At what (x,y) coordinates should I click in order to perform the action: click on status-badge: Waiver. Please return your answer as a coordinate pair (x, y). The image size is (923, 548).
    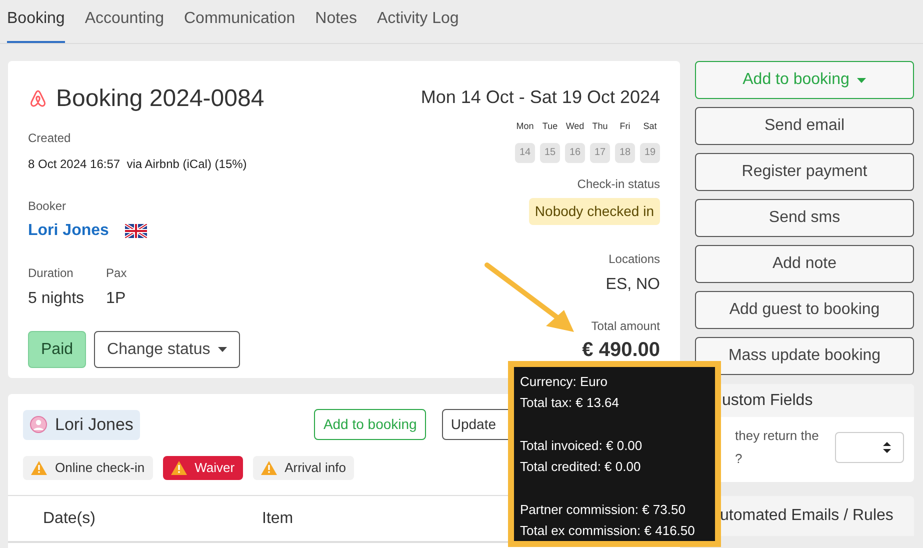
    Looking at the image, I should click on (202, 468).